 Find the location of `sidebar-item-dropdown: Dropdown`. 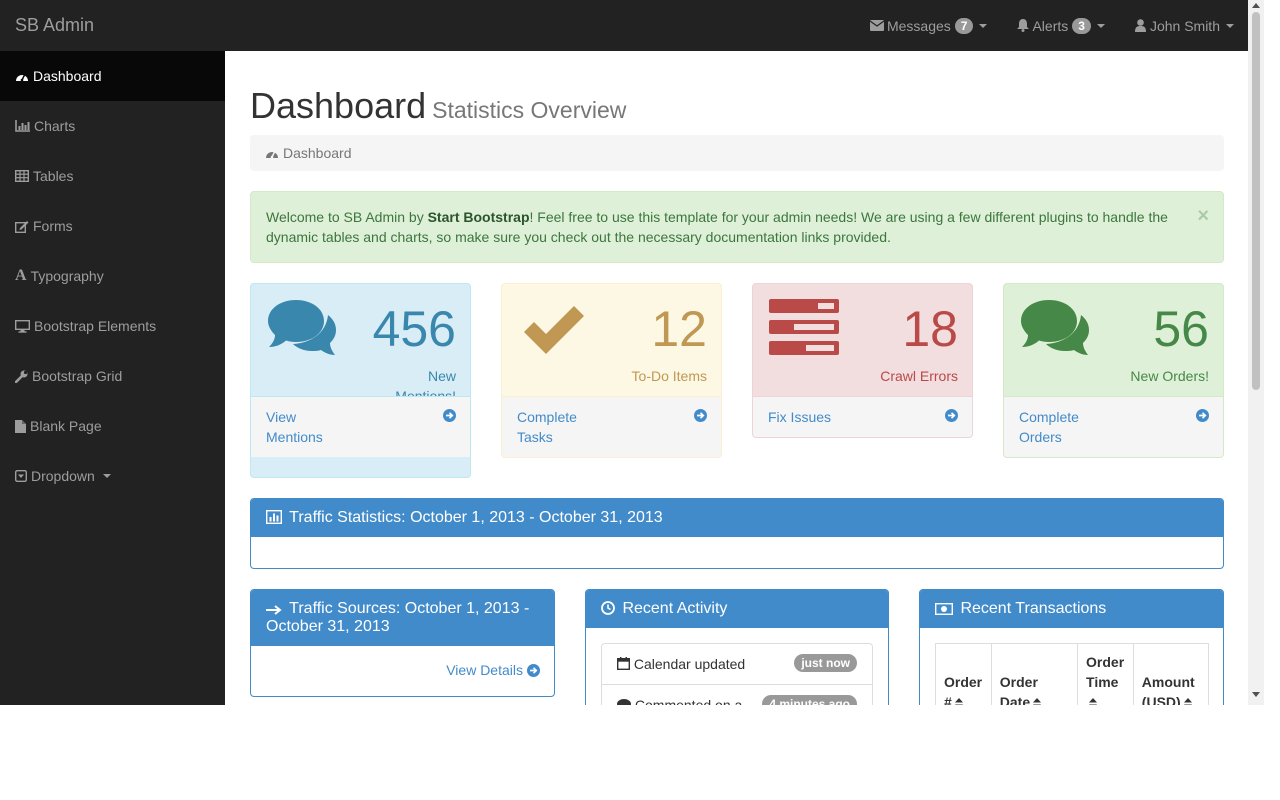

sidebar-item-dropdown: Dropdown is located at coordinates (112, 476).